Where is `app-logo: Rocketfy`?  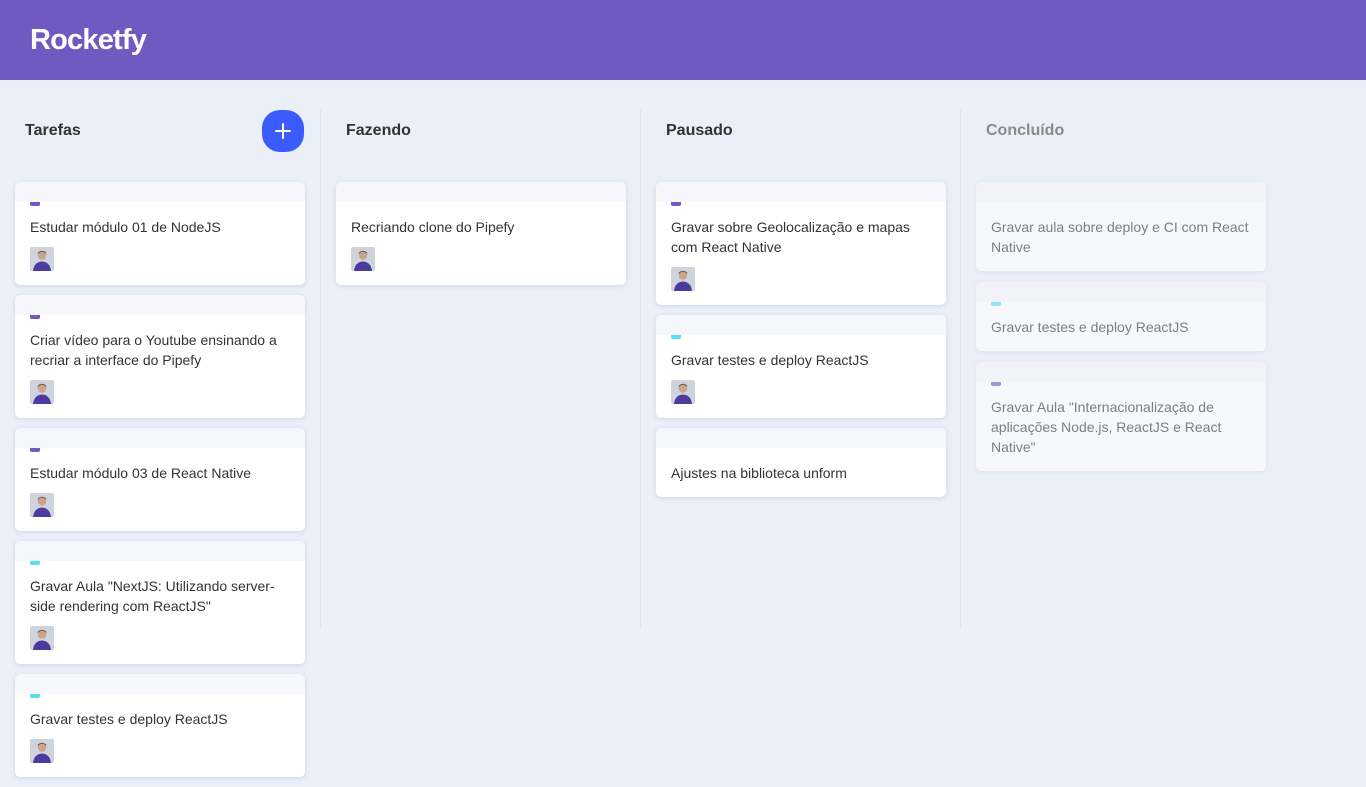
app-logo: Rocketfy is located at coordinates (88, 39).